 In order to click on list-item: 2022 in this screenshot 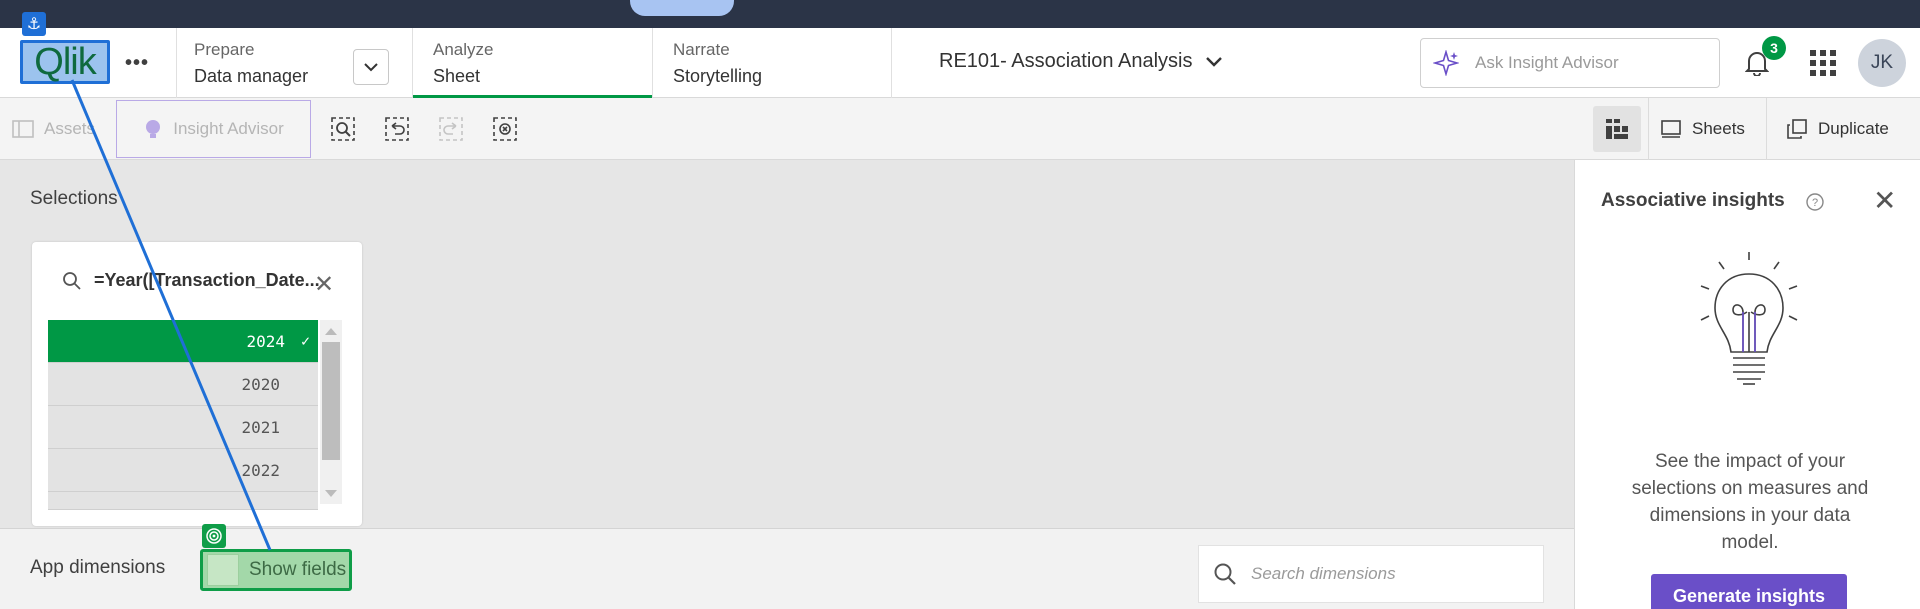, I will do `click(183, 470)`.